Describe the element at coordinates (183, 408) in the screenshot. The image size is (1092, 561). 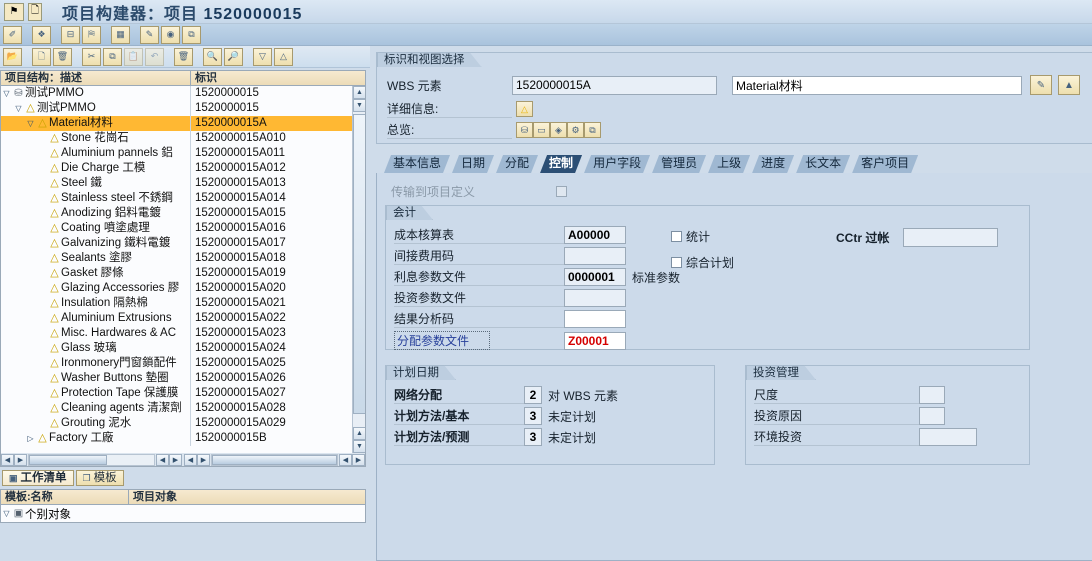
I see `table-row: △ Cleaning agents 清潔劑 1520000015A028` at that location.